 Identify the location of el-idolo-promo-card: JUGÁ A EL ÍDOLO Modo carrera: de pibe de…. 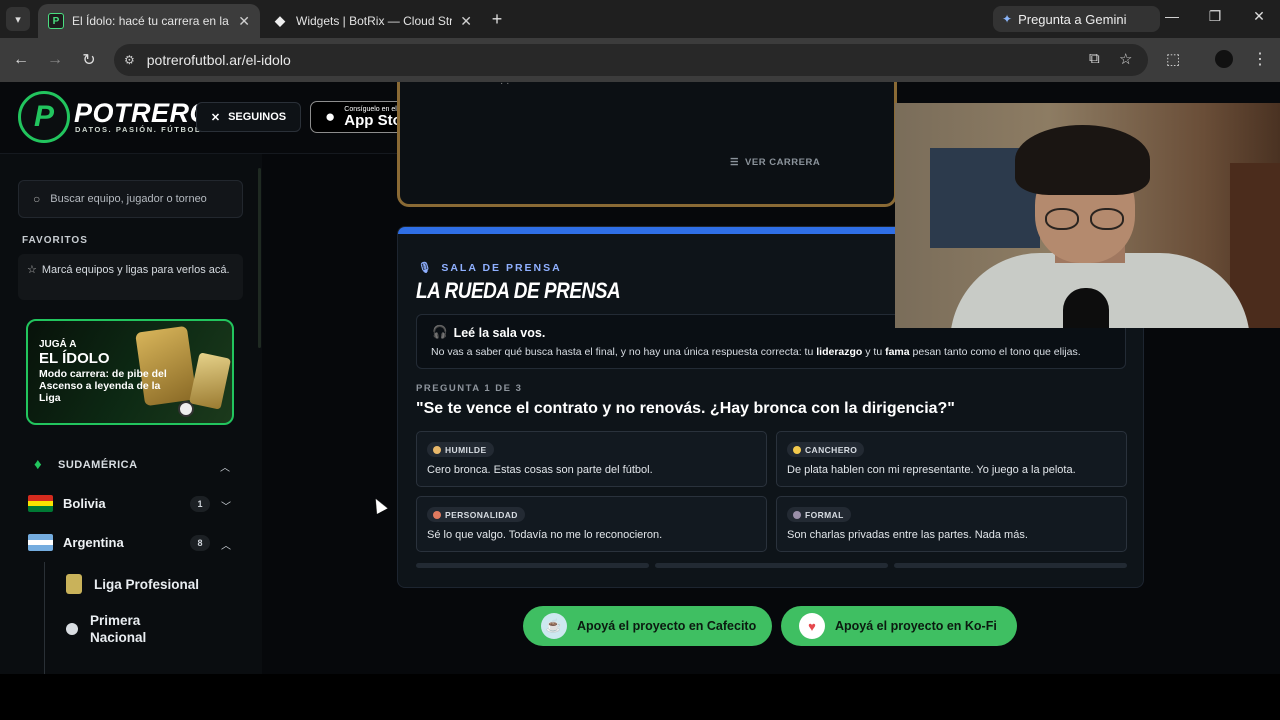
(130, 372).